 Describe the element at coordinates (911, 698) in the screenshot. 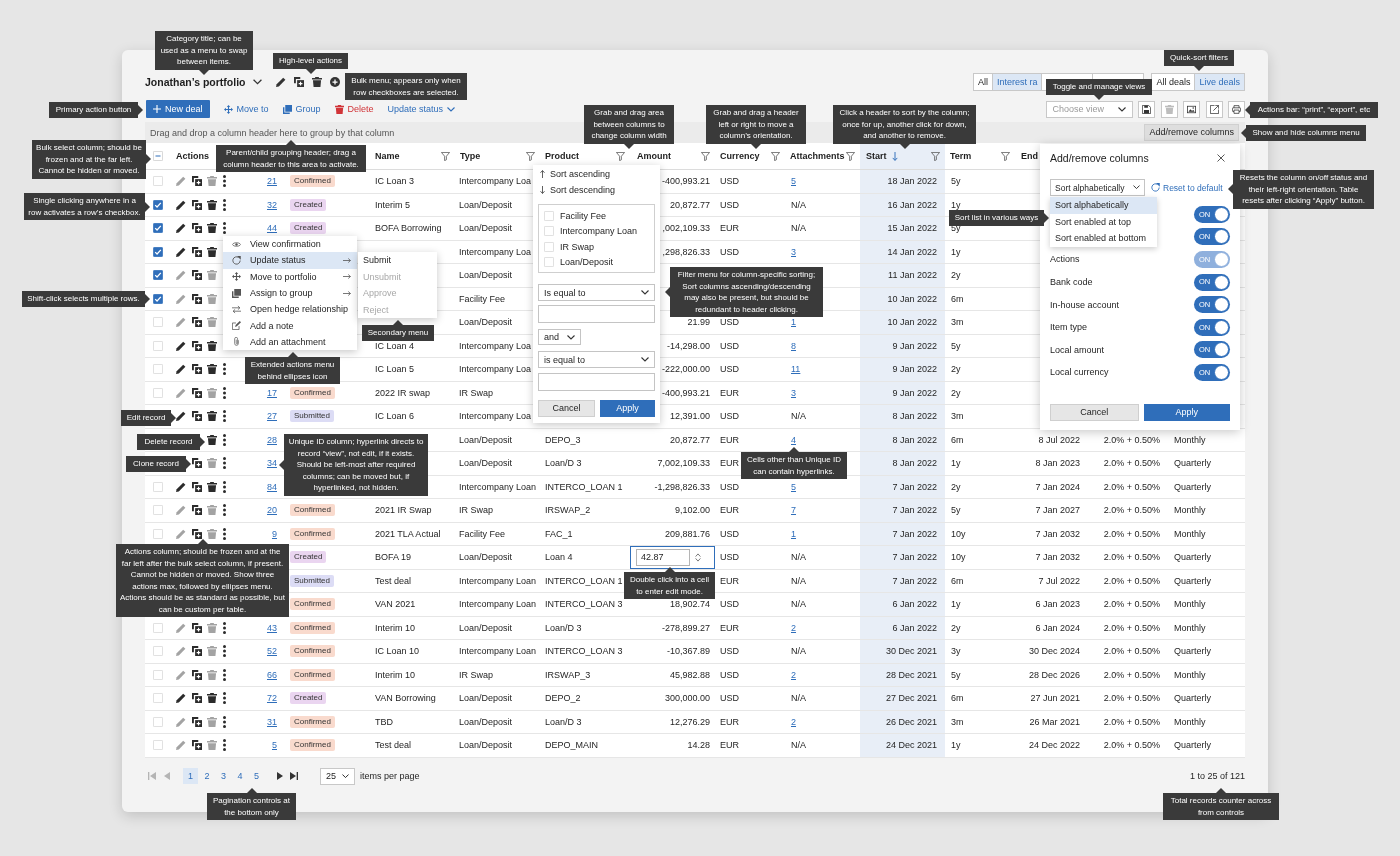

I see `table-cell: 27 Dec 2021` at that location.